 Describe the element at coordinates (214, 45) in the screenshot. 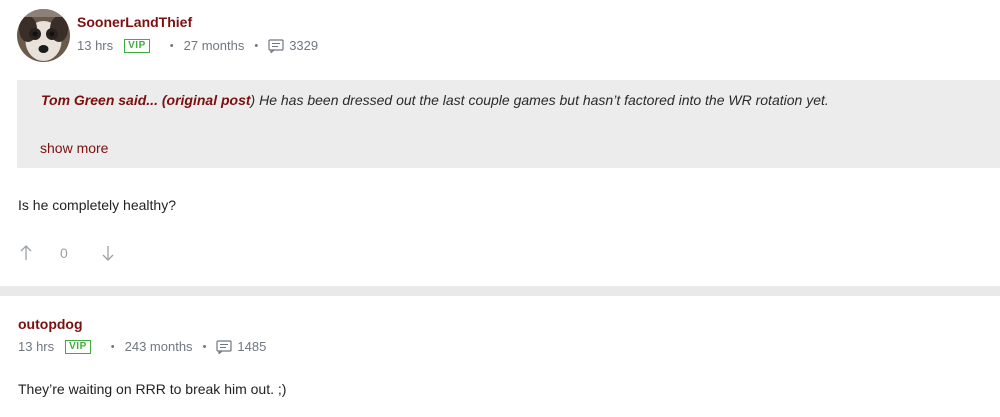

I see `membership-length: 27 months` at that location.